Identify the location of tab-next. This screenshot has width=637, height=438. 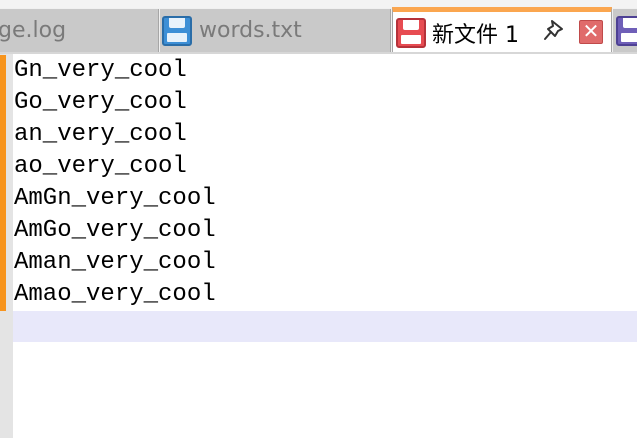
(625, 30).